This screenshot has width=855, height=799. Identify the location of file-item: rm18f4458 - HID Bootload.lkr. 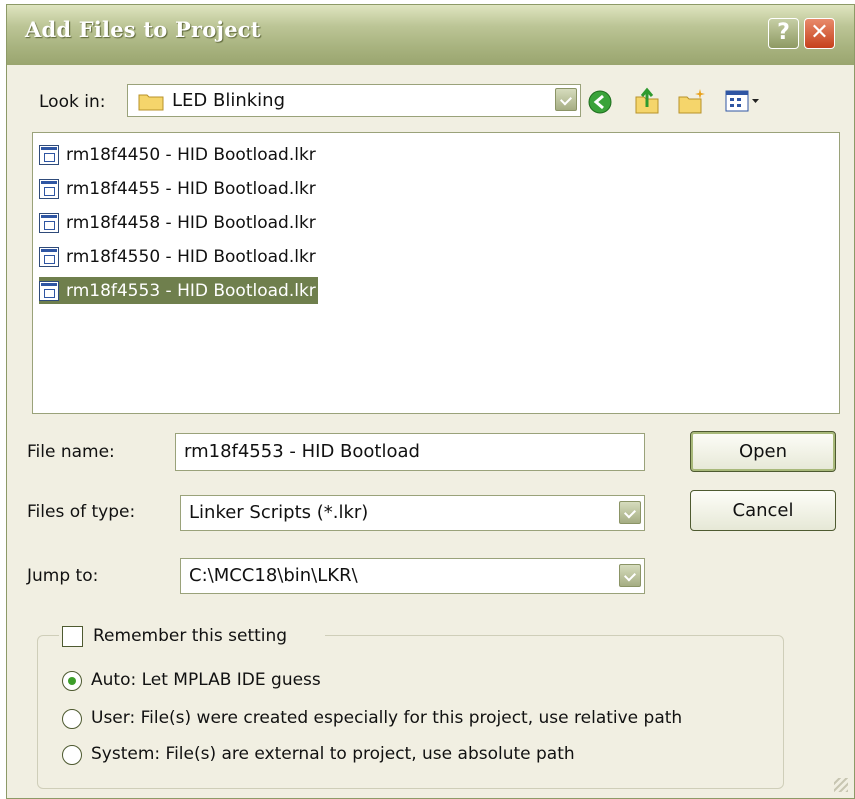
(178, 222).